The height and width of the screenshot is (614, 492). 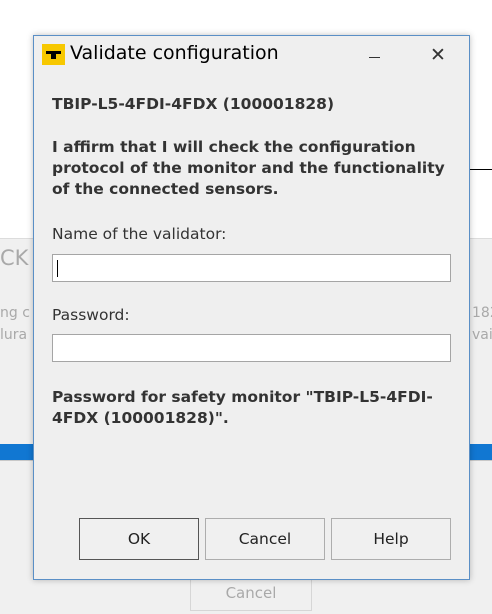 What do you see at coordinates (53, 54) in the screenshot?
I see `turck-logo-icon` at bounding box center [53, 54].